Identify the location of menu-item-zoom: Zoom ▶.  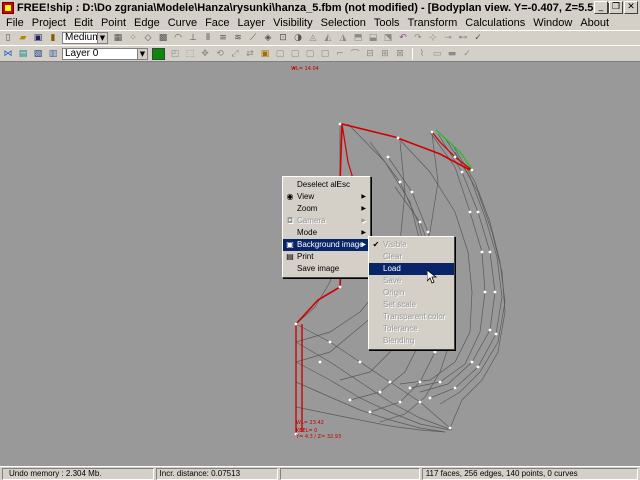
(326, 209).